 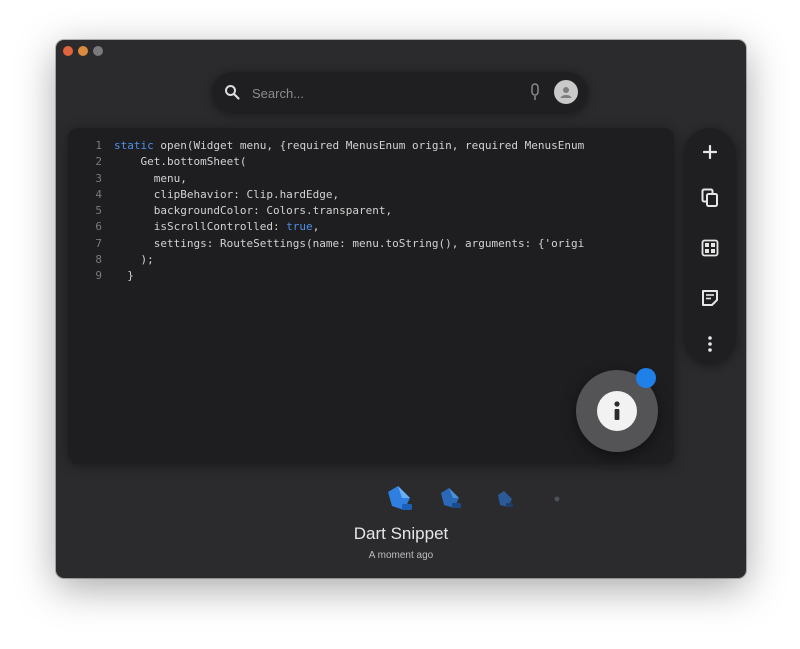 What do you see at coordinates (316, 227) in the screenshot?
I see `code-text: ,` at bounding box center [316, 227].